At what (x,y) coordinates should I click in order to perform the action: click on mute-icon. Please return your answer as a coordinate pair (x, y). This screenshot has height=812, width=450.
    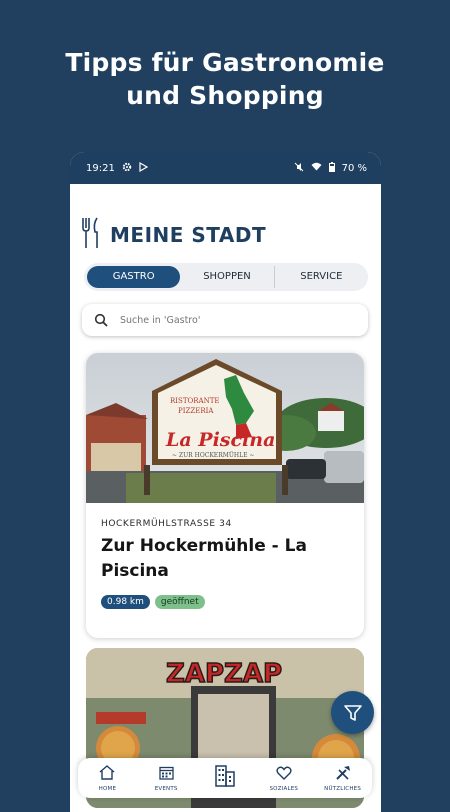
    Looking at the image, I should click on (299, 168).